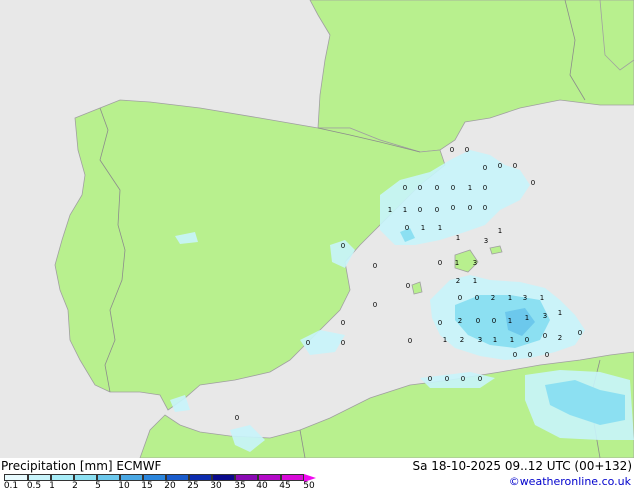 This screenshot has height=491, width=634. Describe the element at coordinates (522, 466) in the screenshot. I see `valid-time: Sa 18-10-2025 09..12 UTC (00+132)` at that location.